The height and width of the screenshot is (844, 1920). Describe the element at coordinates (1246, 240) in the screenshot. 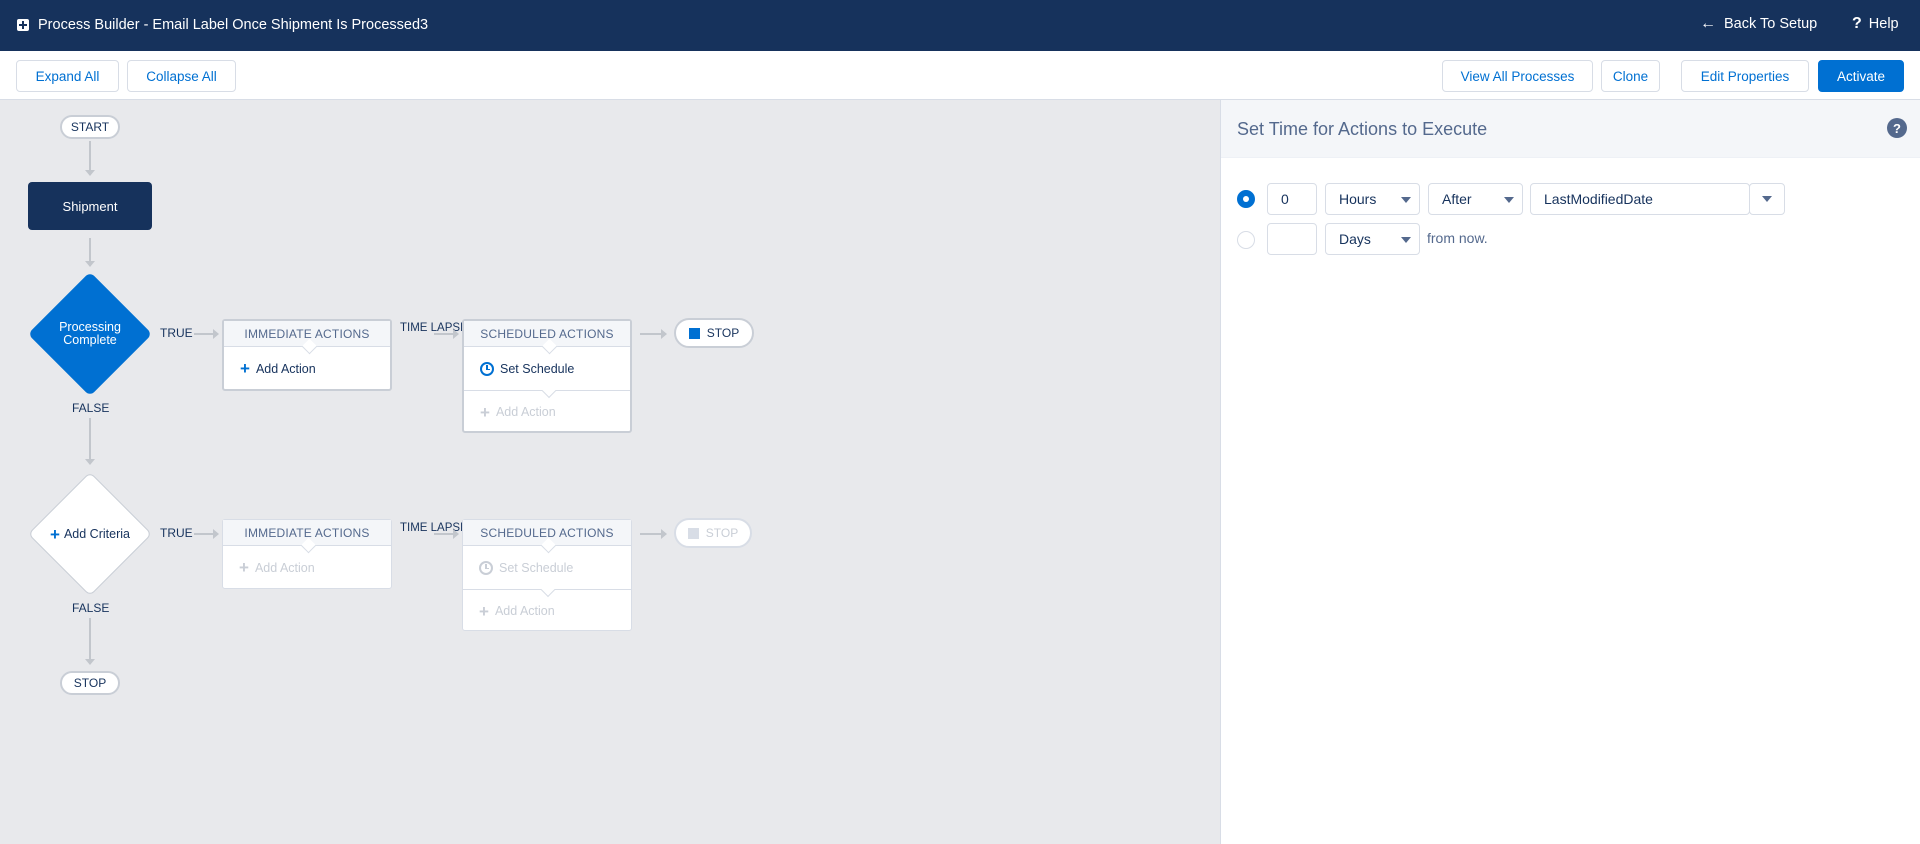

I see `schedule-radio-from-now` at that location.